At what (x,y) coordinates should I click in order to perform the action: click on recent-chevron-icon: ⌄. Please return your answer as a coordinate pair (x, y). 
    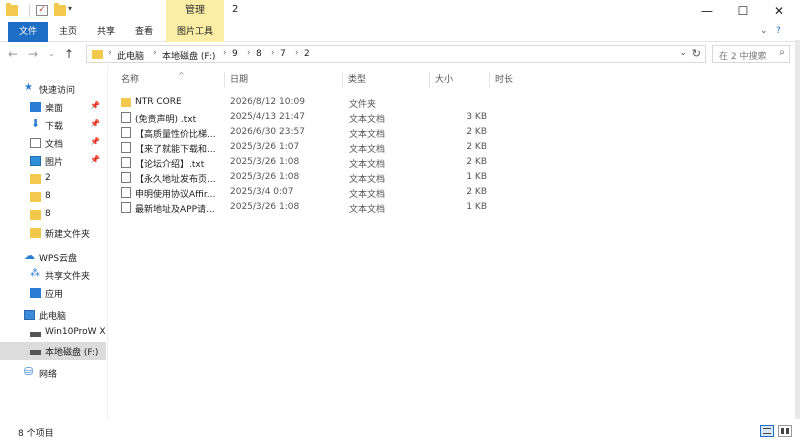
    Looking at the image, I should click on (51, 53).